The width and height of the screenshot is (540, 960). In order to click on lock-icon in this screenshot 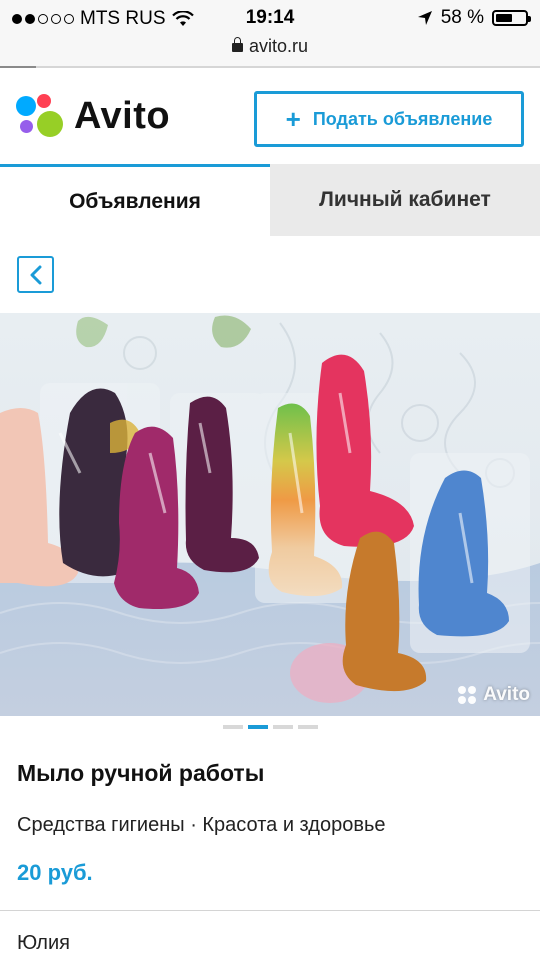, I will do `click(237, 44)`.